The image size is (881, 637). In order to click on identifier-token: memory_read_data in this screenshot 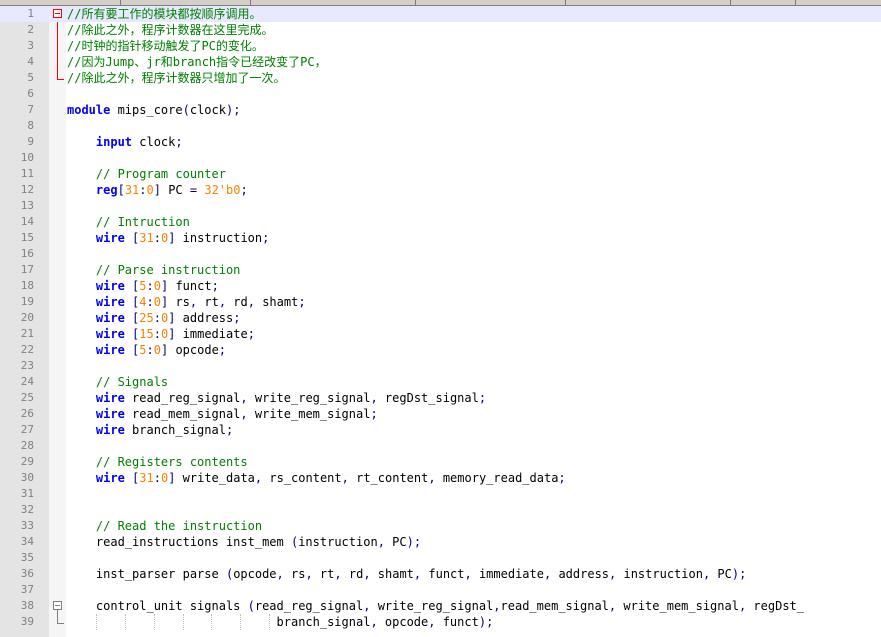, I will do `click(497, 478)`.